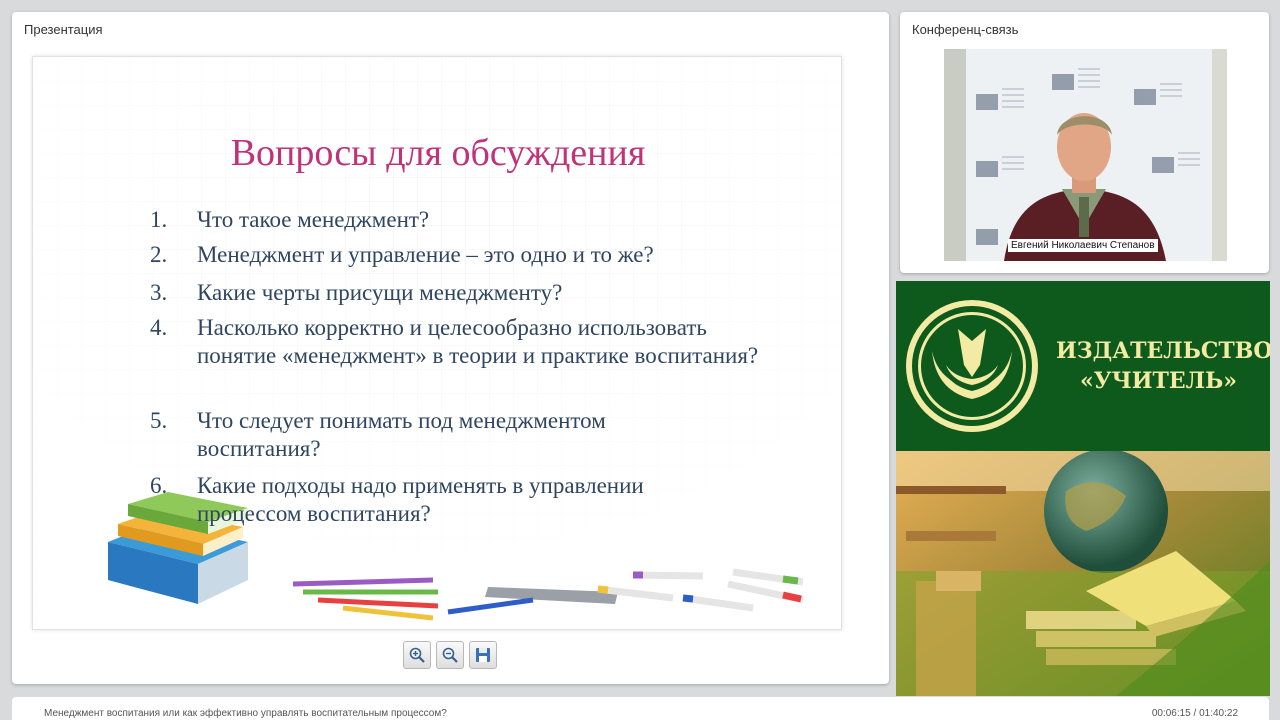 The width and height of the screenshot is (1280, 720). What do you see at coordinates (972, 366) in the screenshot?
I see `publisher-logo` at bounding box center [972, 366].